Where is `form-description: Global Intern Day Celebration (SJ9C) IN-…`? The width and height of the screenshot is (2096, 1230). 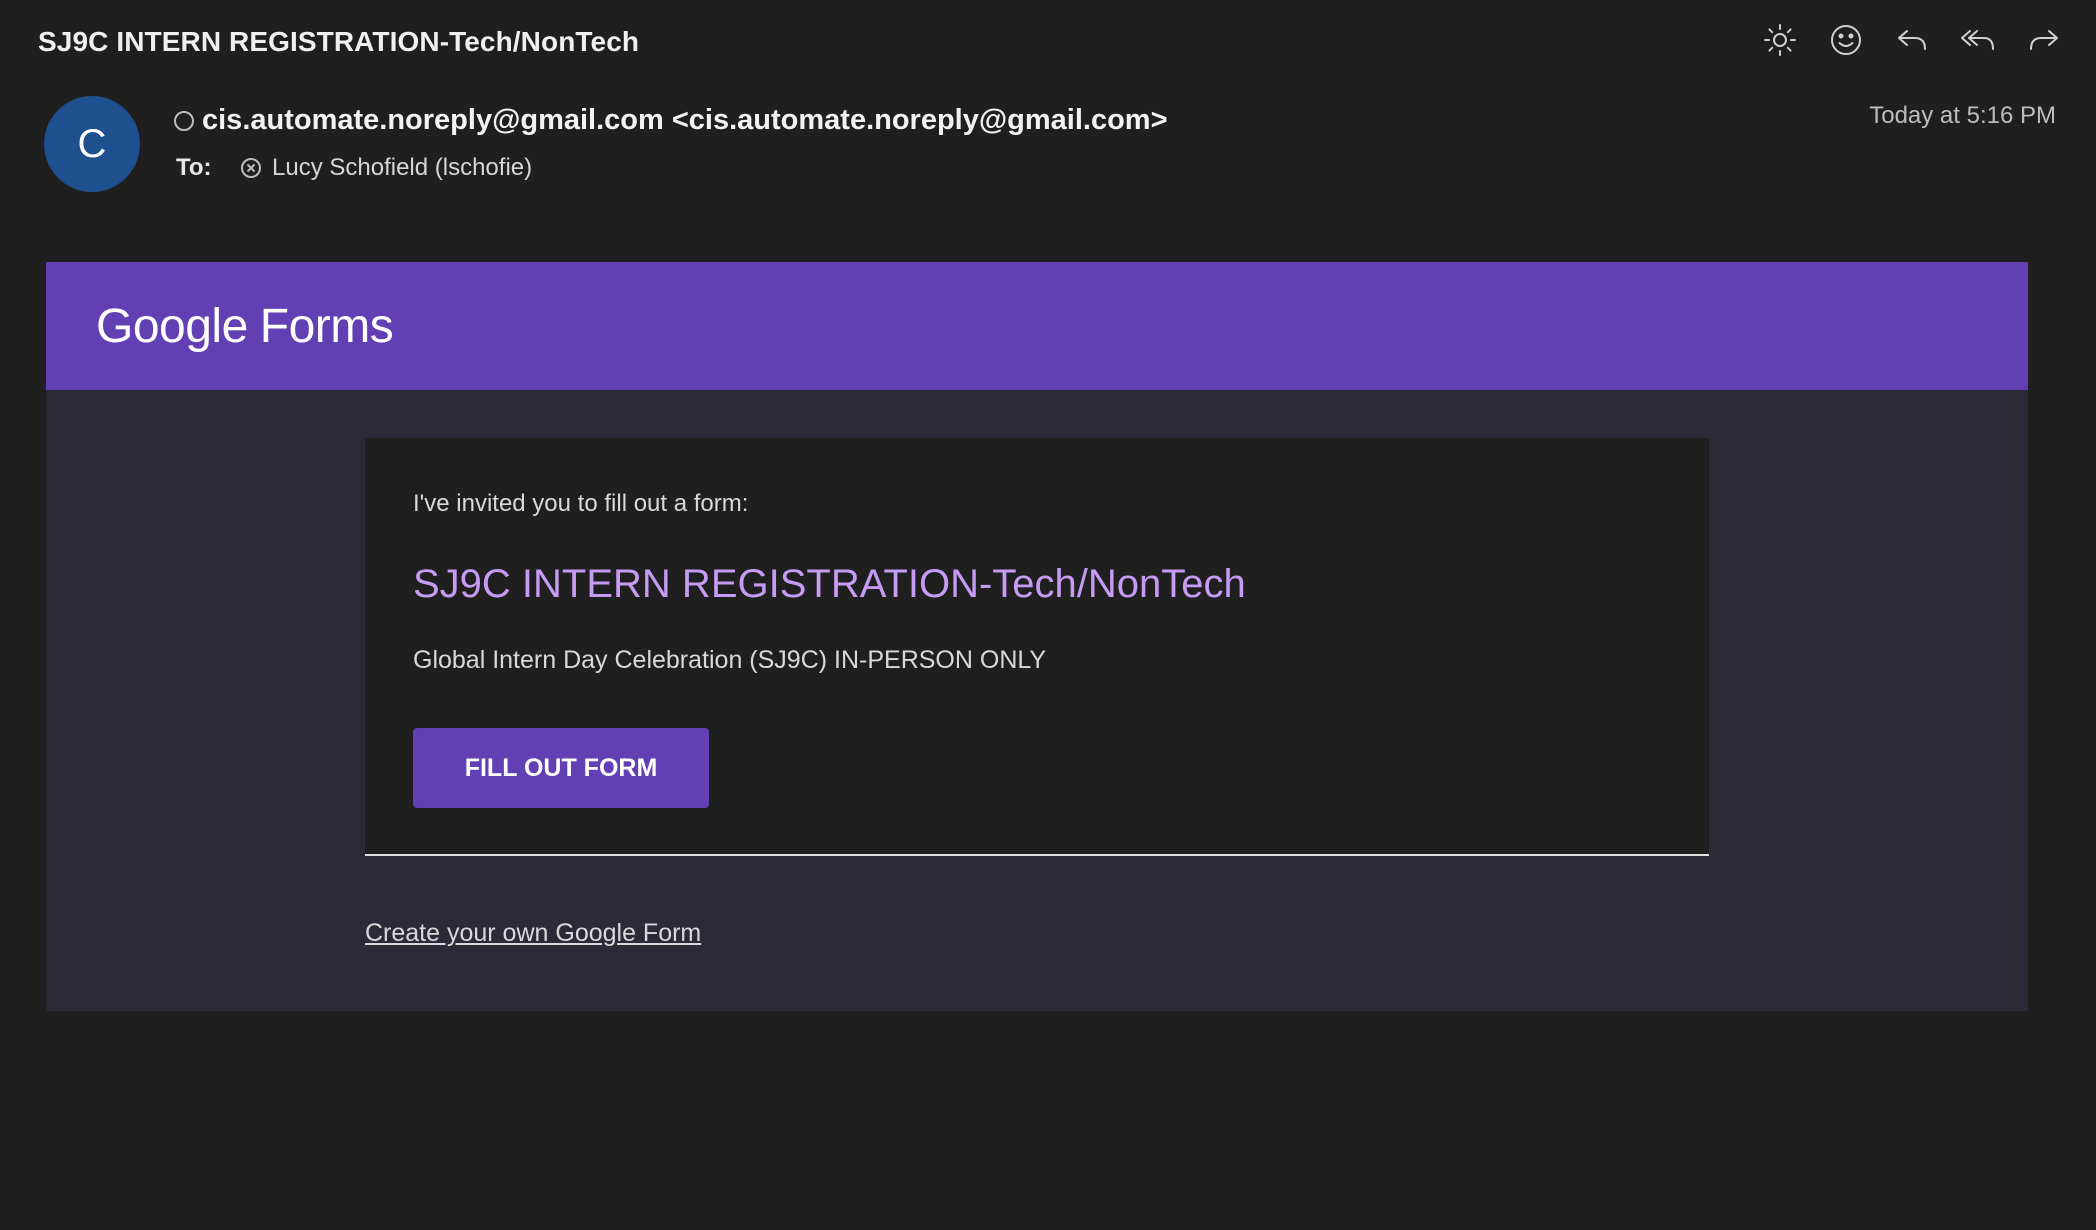 form-description: Global Intern Day Celebration (SJ9C) IN-… is located at coordinates (730, 660).